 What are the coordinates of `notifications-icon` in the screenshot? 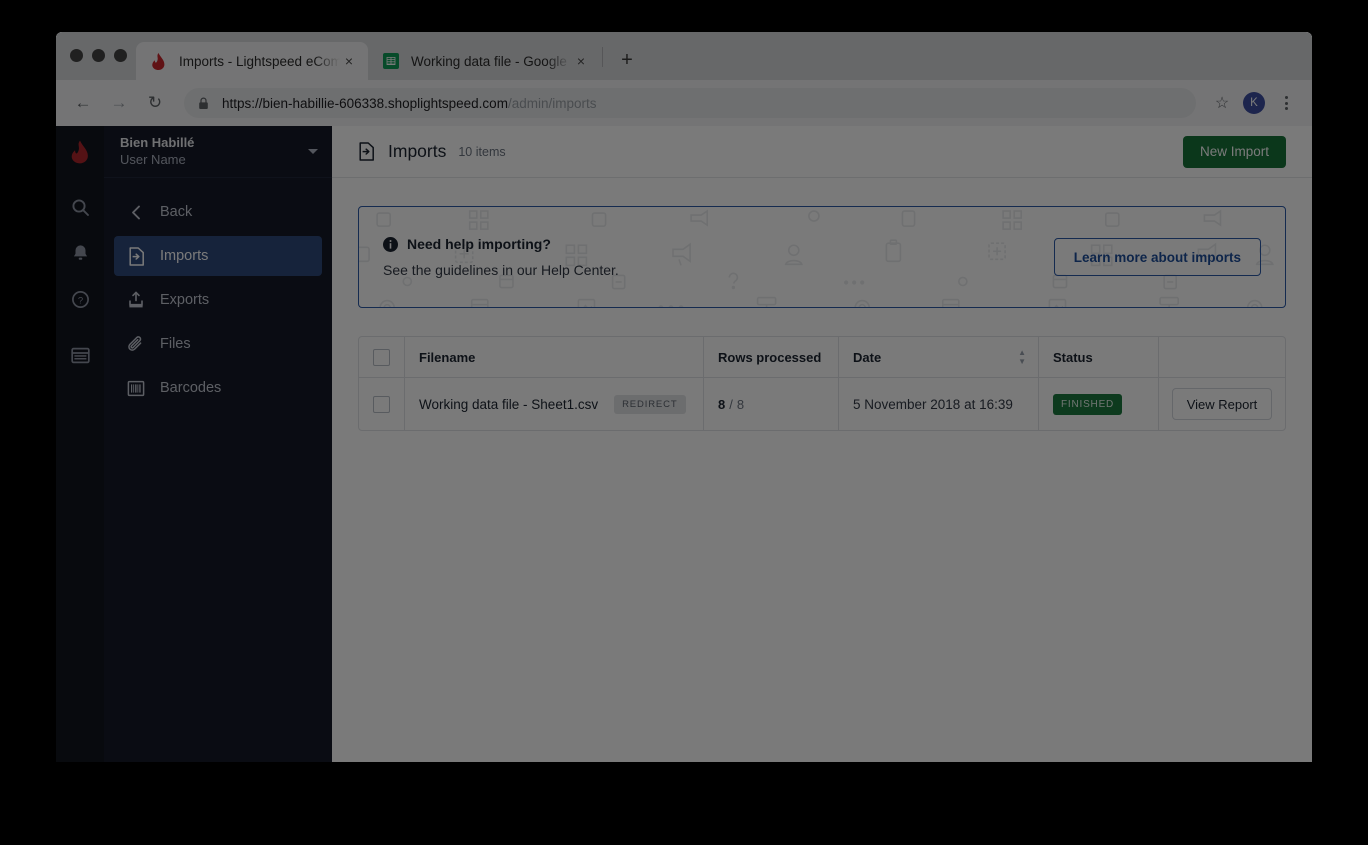 It's located at (80, 253).